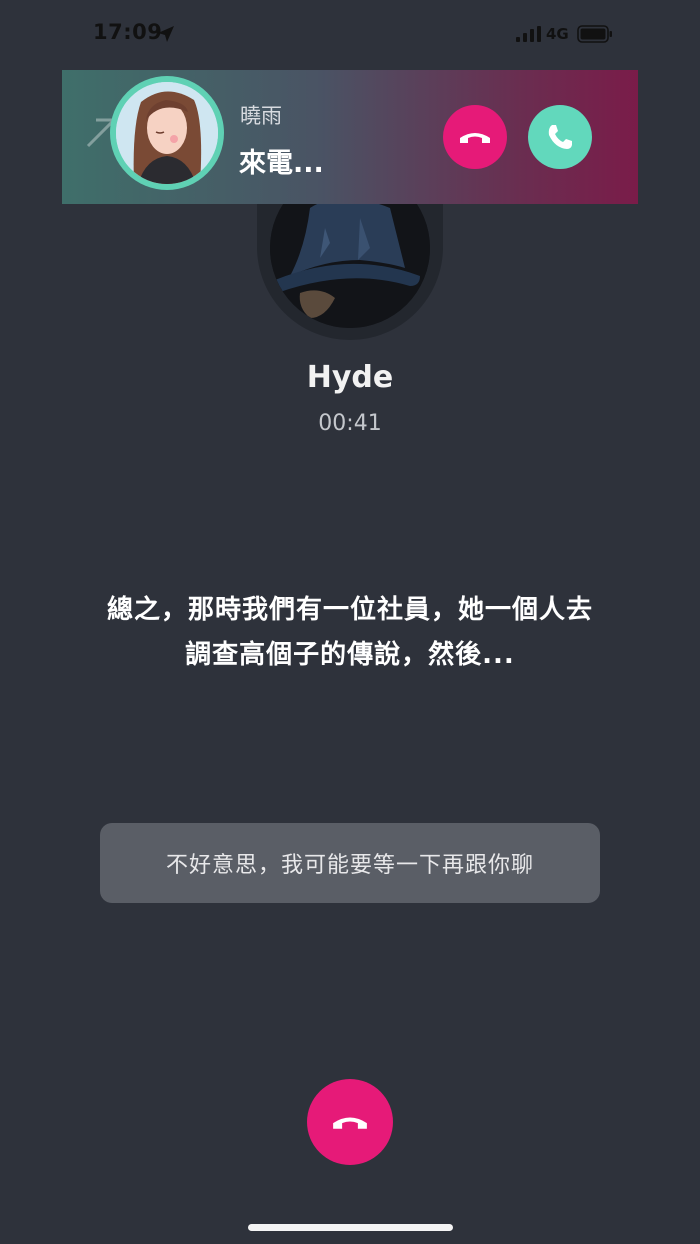  What do you see at coordinates (350, 1227) in the screenshot?
I see `home-indicator` at bounding box center [350, 1227].